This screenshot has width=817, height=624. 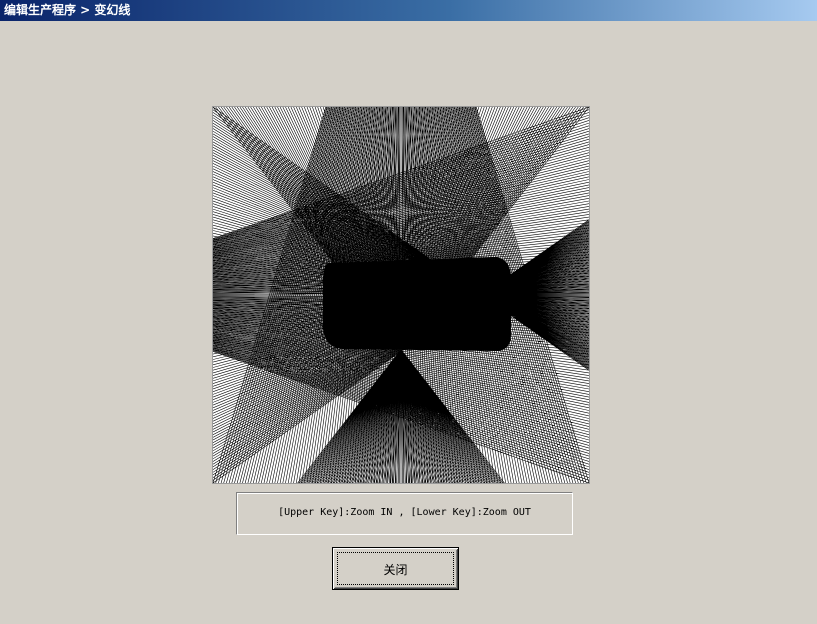 I want to click on close-button: 关闭, so click(x=395, y=568).